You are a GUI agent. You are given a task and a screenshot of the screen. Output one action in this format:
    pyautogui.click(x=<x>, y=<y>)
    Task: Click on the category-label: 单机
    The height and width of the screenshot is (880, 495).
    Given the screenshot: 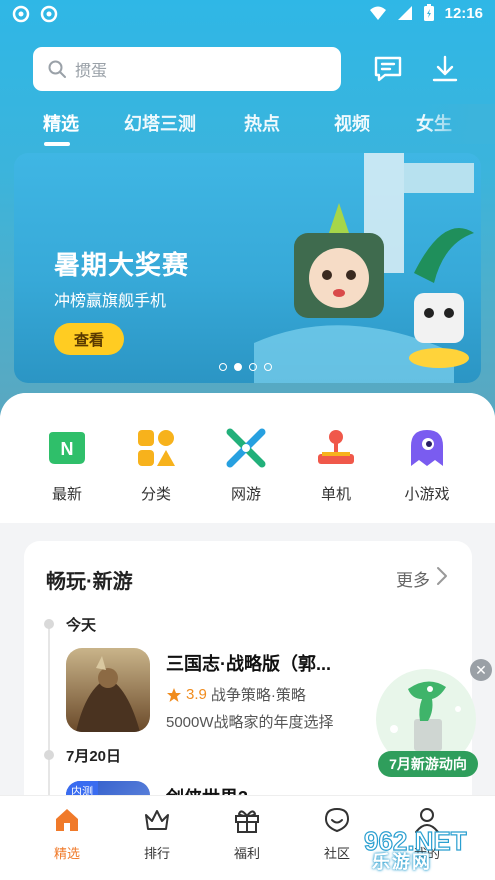 What is the action you would take?
    pyautogui.click(x=335, y=494)
    